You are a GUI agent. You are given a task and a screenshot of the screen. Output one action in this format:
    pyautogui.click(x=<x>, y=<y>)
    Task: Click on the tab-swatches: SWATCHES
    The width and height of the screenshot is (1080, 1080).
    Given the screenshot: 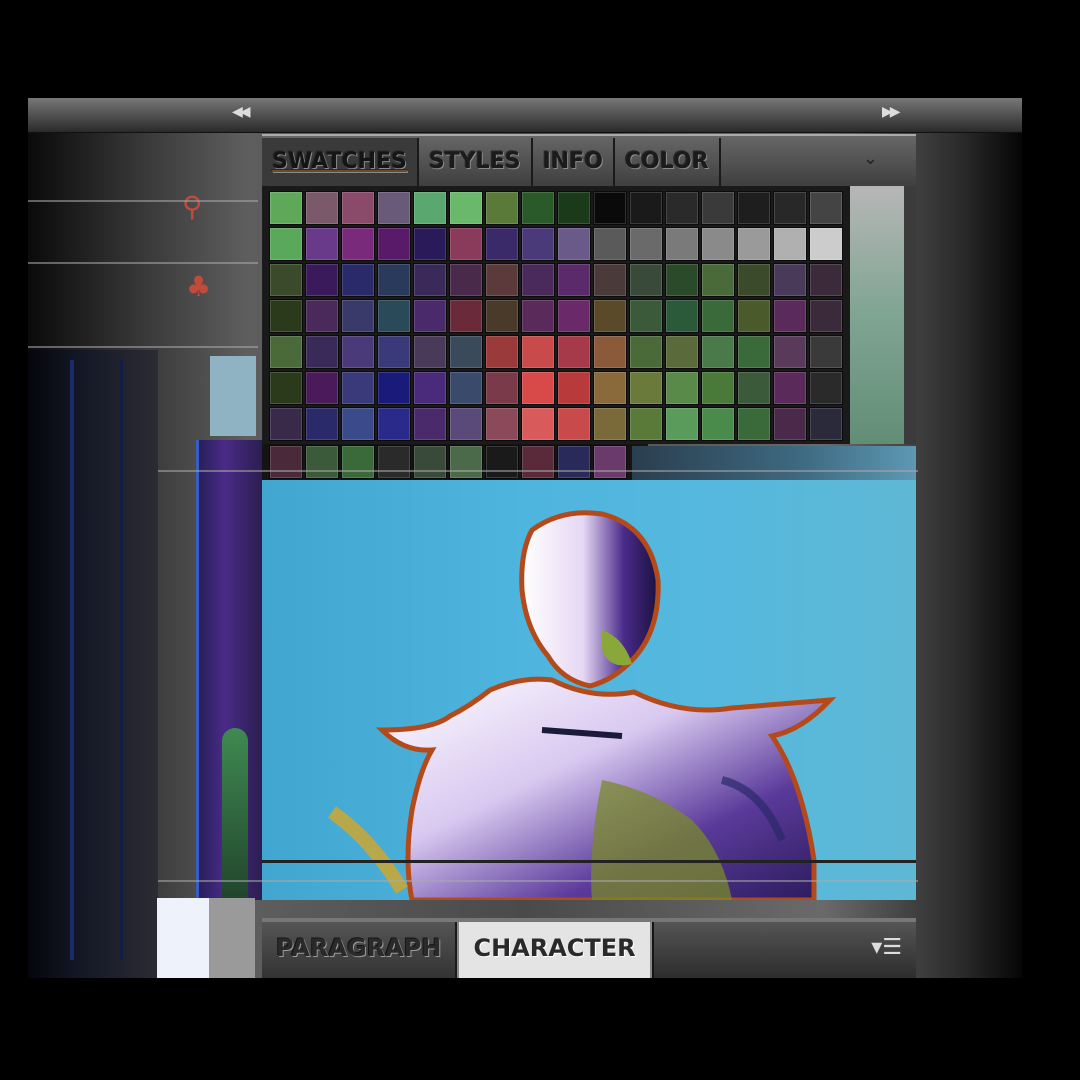 What is the action you would take?
    pyautogui.click(x=340, y=162)
    